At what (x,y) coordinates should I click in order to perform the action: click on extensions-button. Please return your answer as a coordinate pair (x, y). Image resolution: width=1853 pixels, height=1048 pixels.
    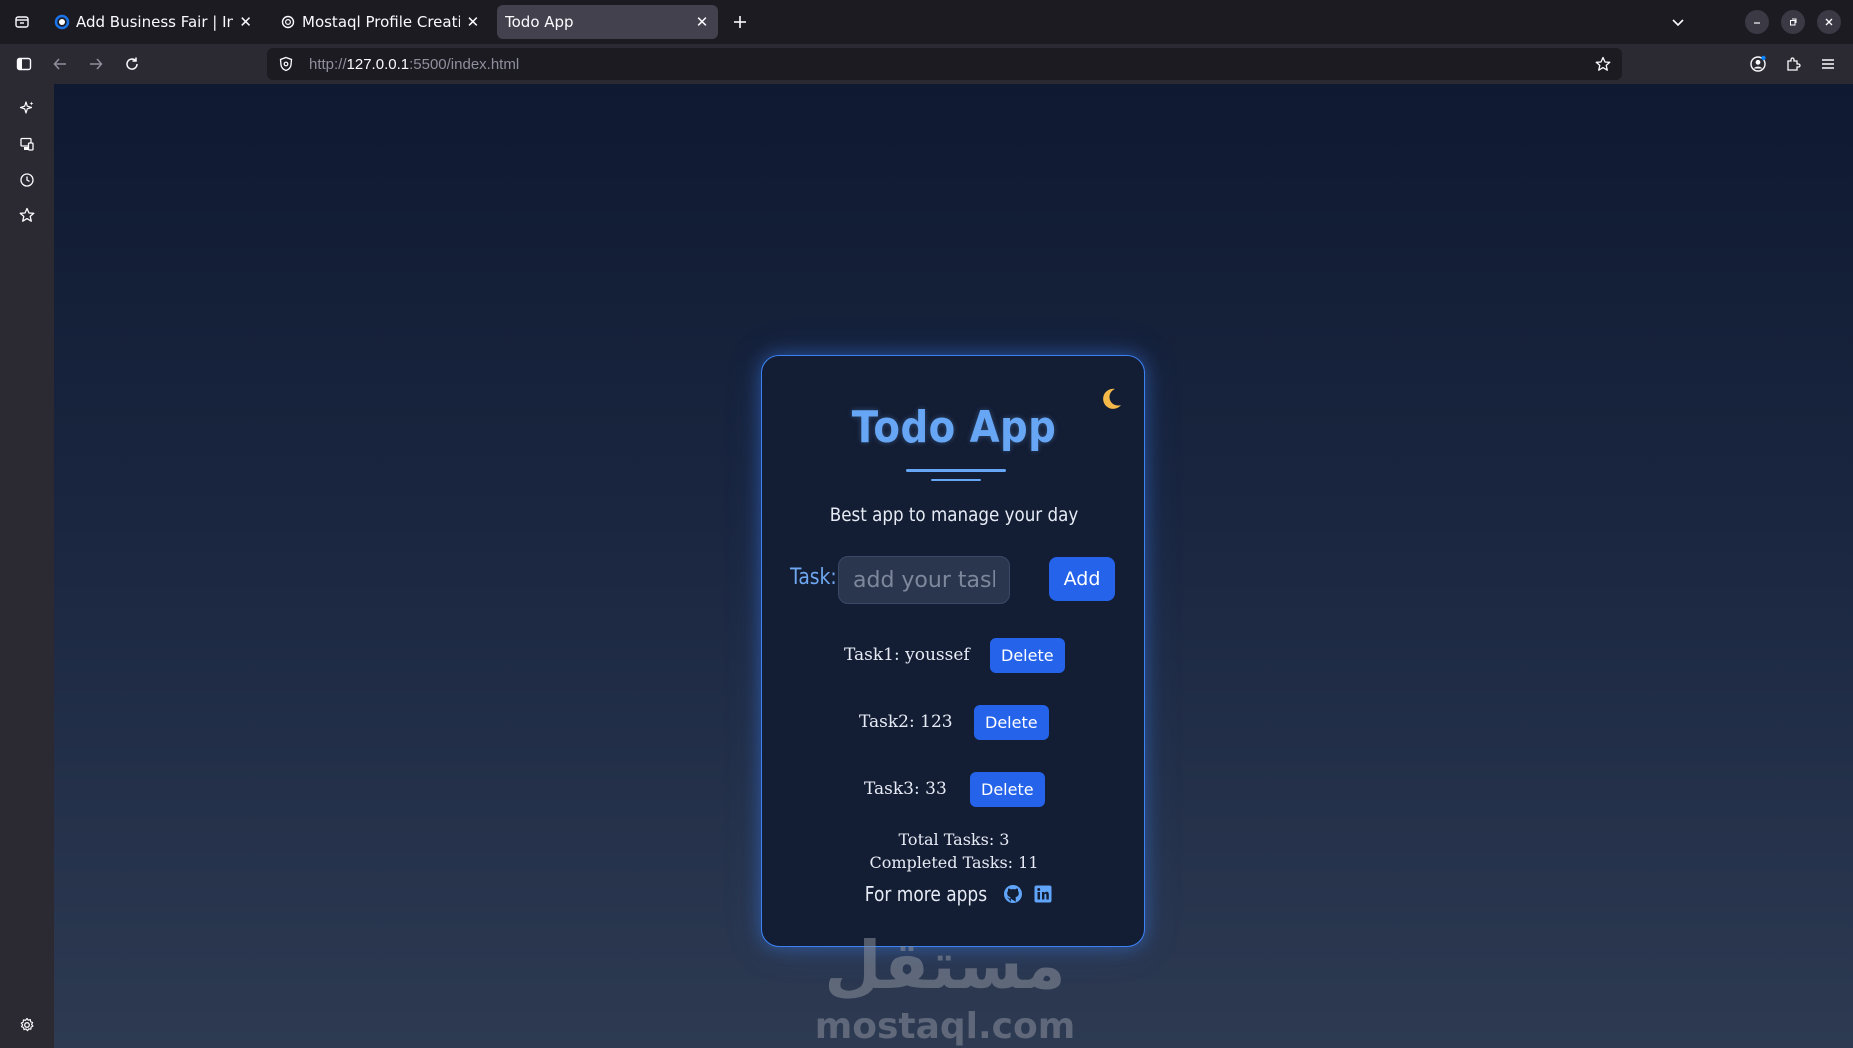
    Looking at the image, I should click on (1793, 64).